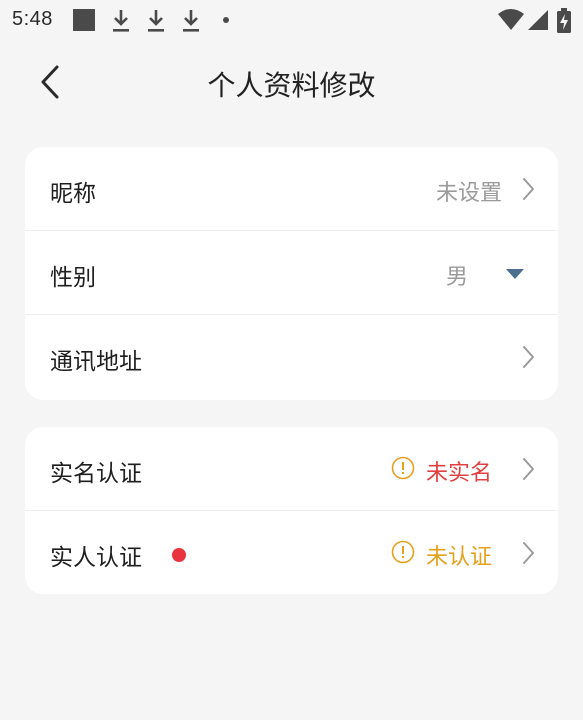 Image resolution: width=583 pixels, height=720 pixels. I want to click on wifi-icon, so click(511, 19).